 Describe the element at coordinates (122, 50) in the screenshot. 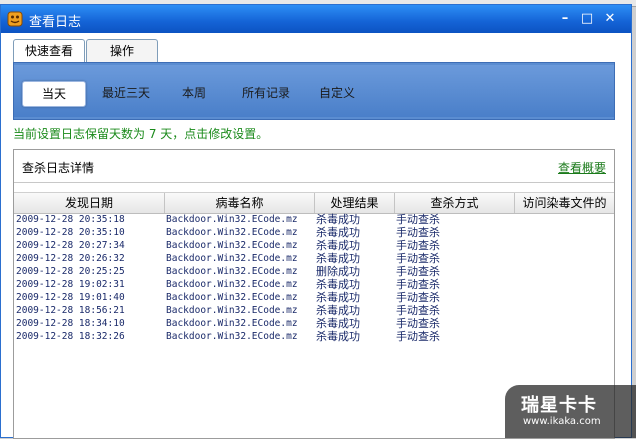

I see `tab-operations: 操作` at that location.